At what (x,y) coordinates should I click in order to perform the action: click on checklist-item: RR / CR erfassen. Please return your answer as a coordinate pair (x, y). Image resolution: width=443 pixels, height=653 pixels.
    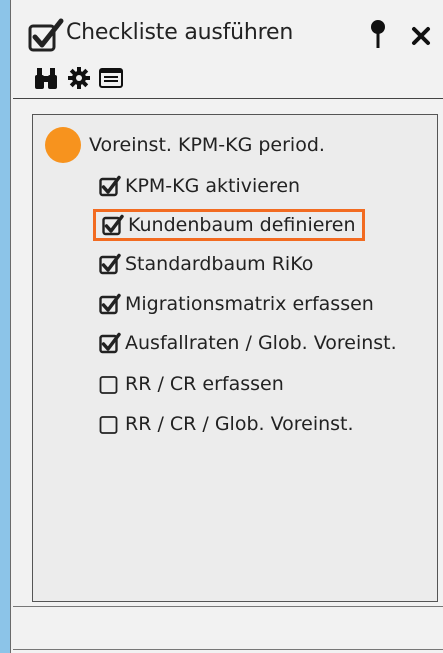
    Looking at the image, I should click on (191, 384).